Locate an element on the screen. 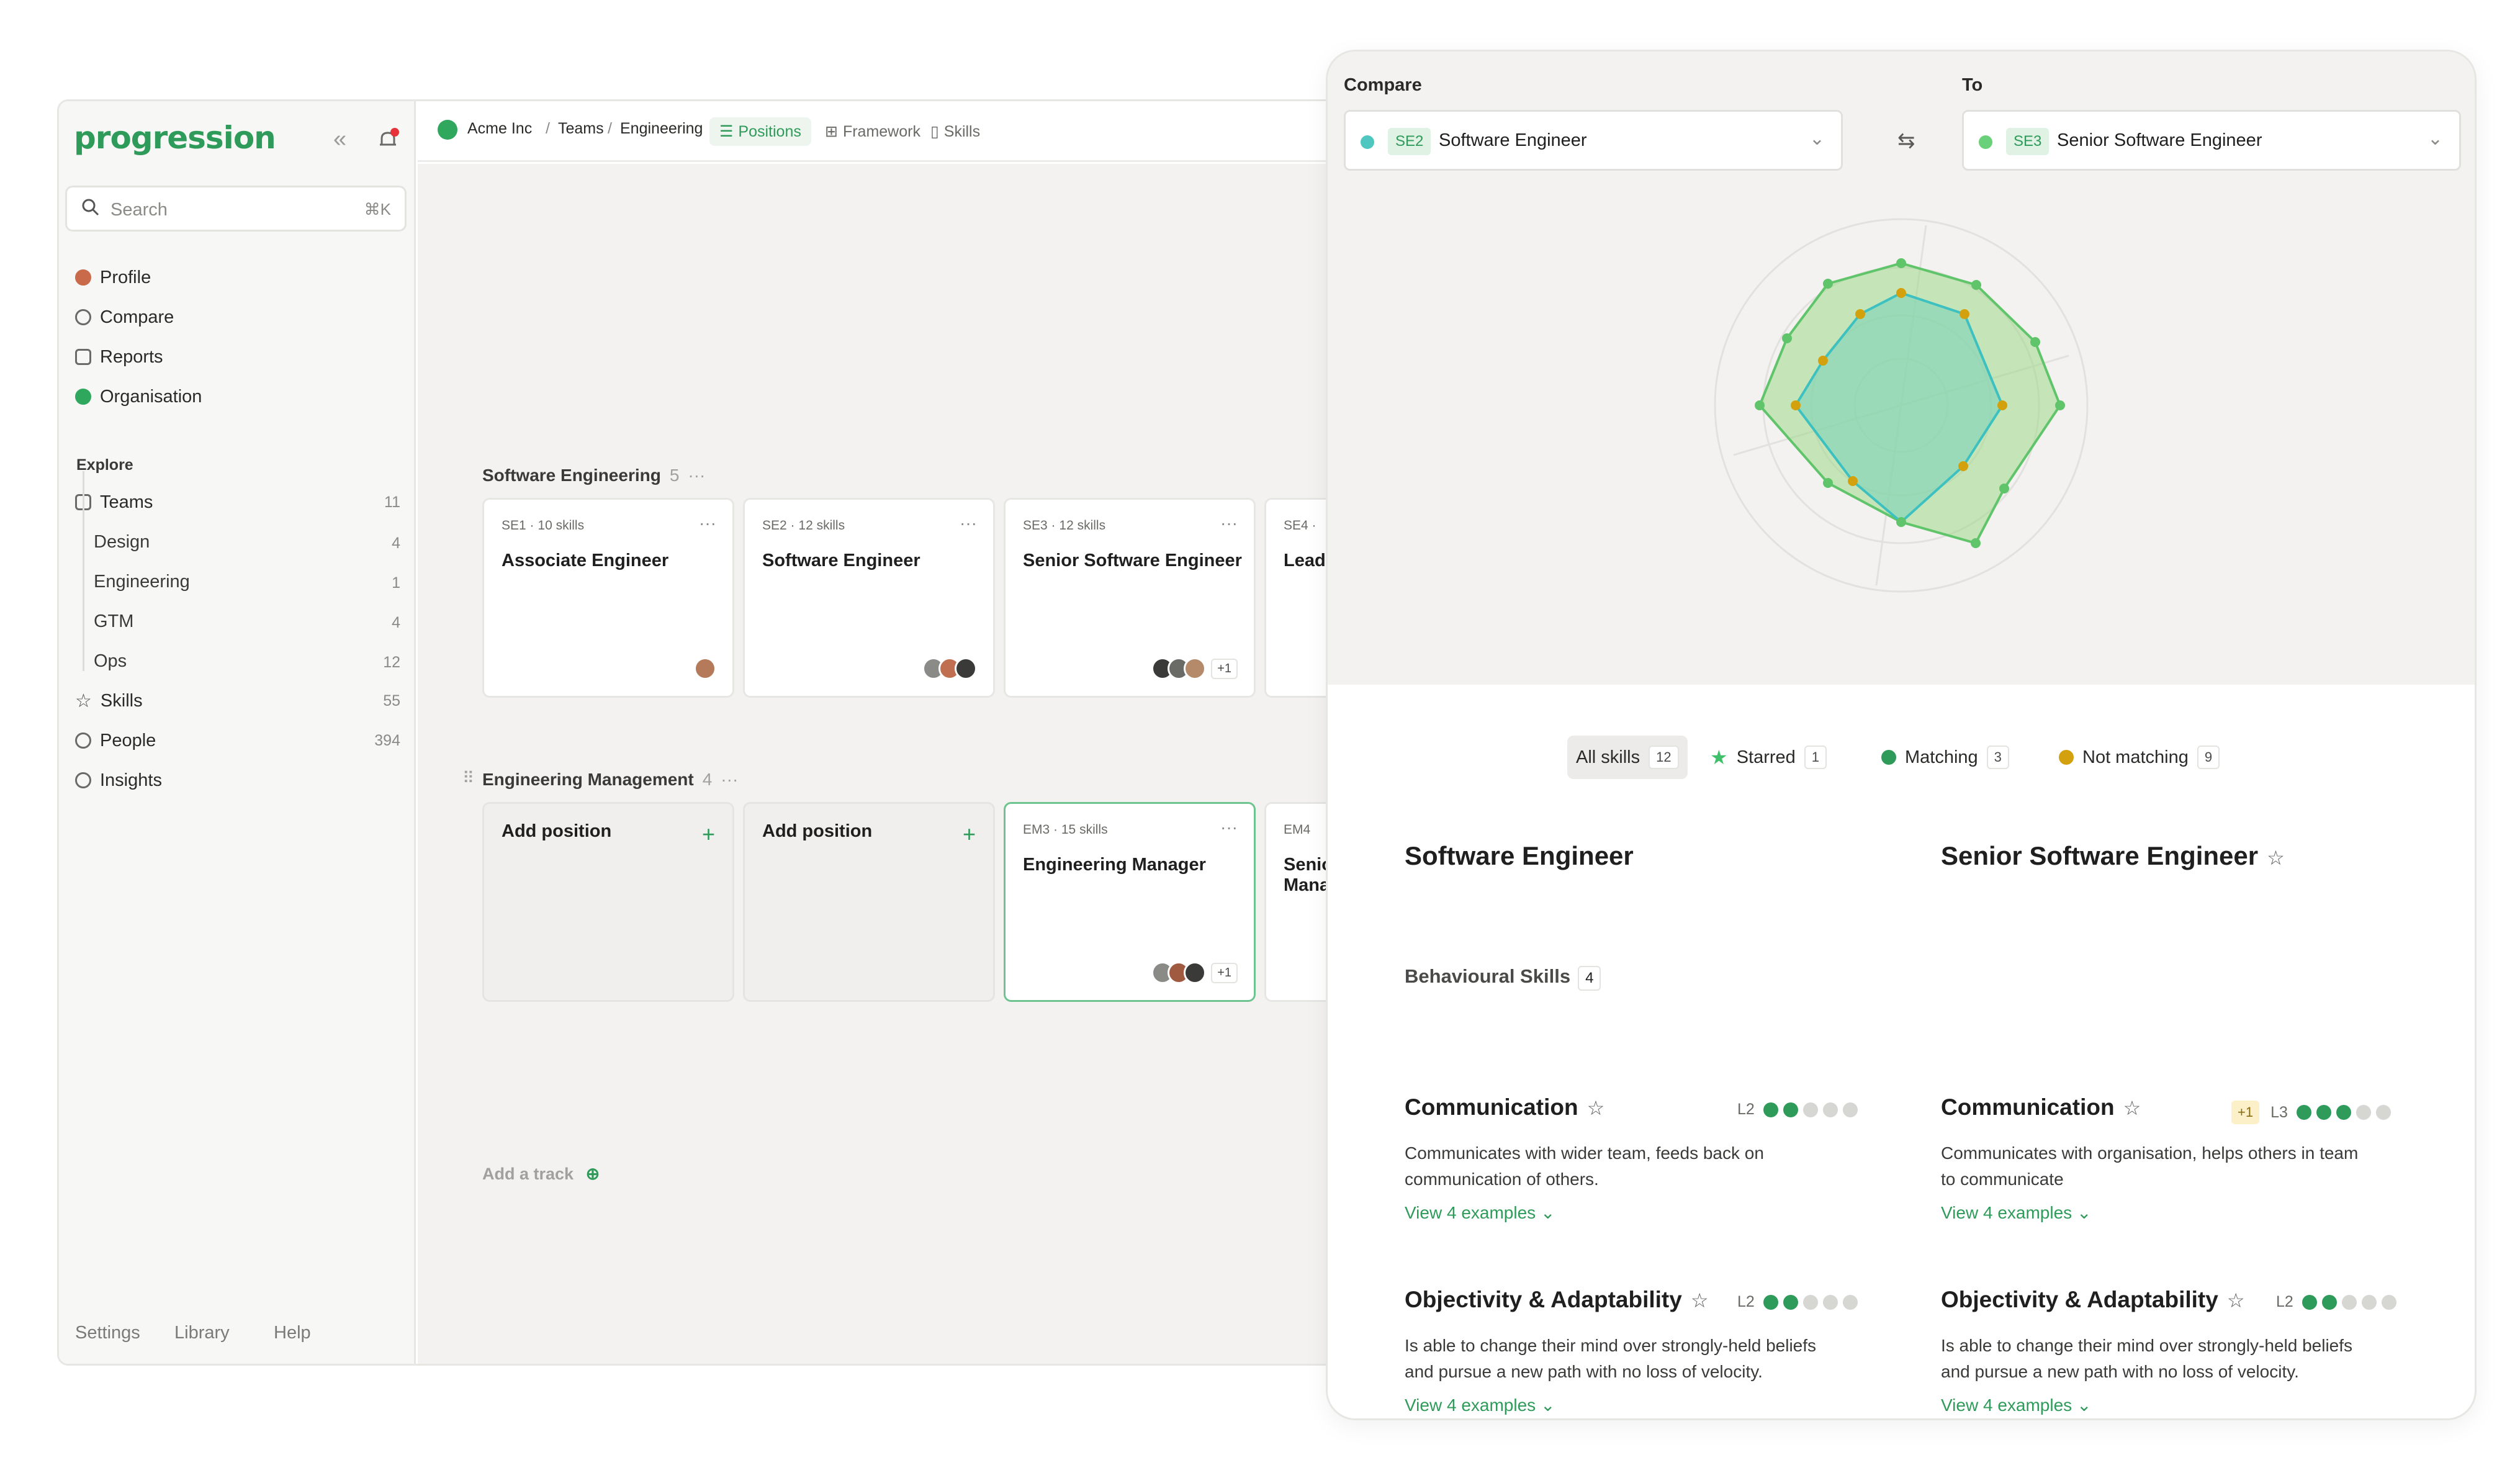  search-input: Search ⌘K is located at coordinates (236, 209).